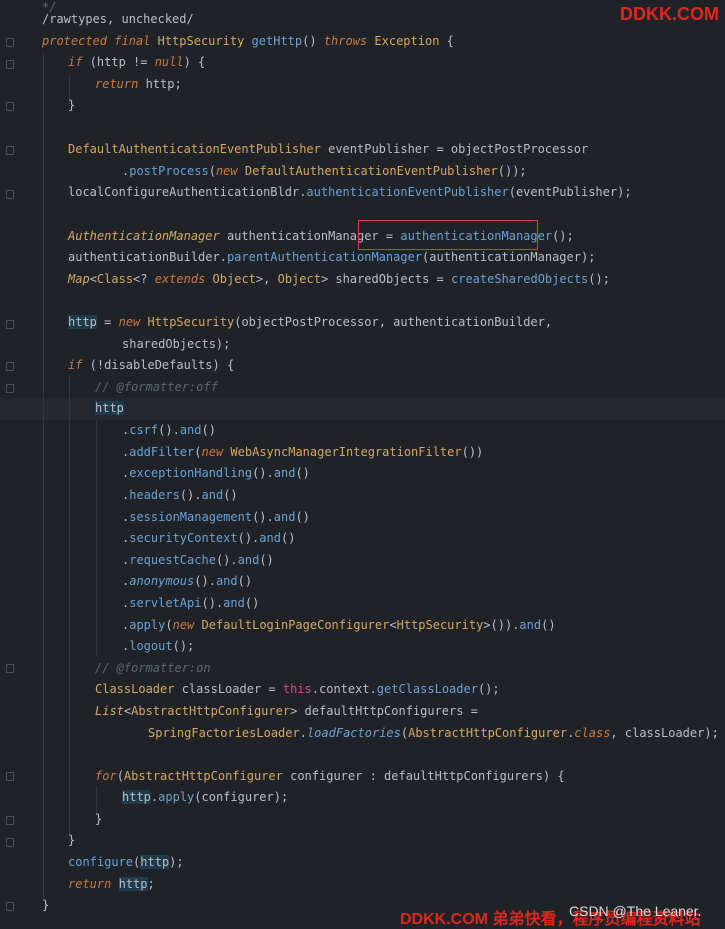 This screenshot has width=725, height=929. Describe the element at coordinates (344, 689) in the screenshot. I see `code-text: .context.` at that location.